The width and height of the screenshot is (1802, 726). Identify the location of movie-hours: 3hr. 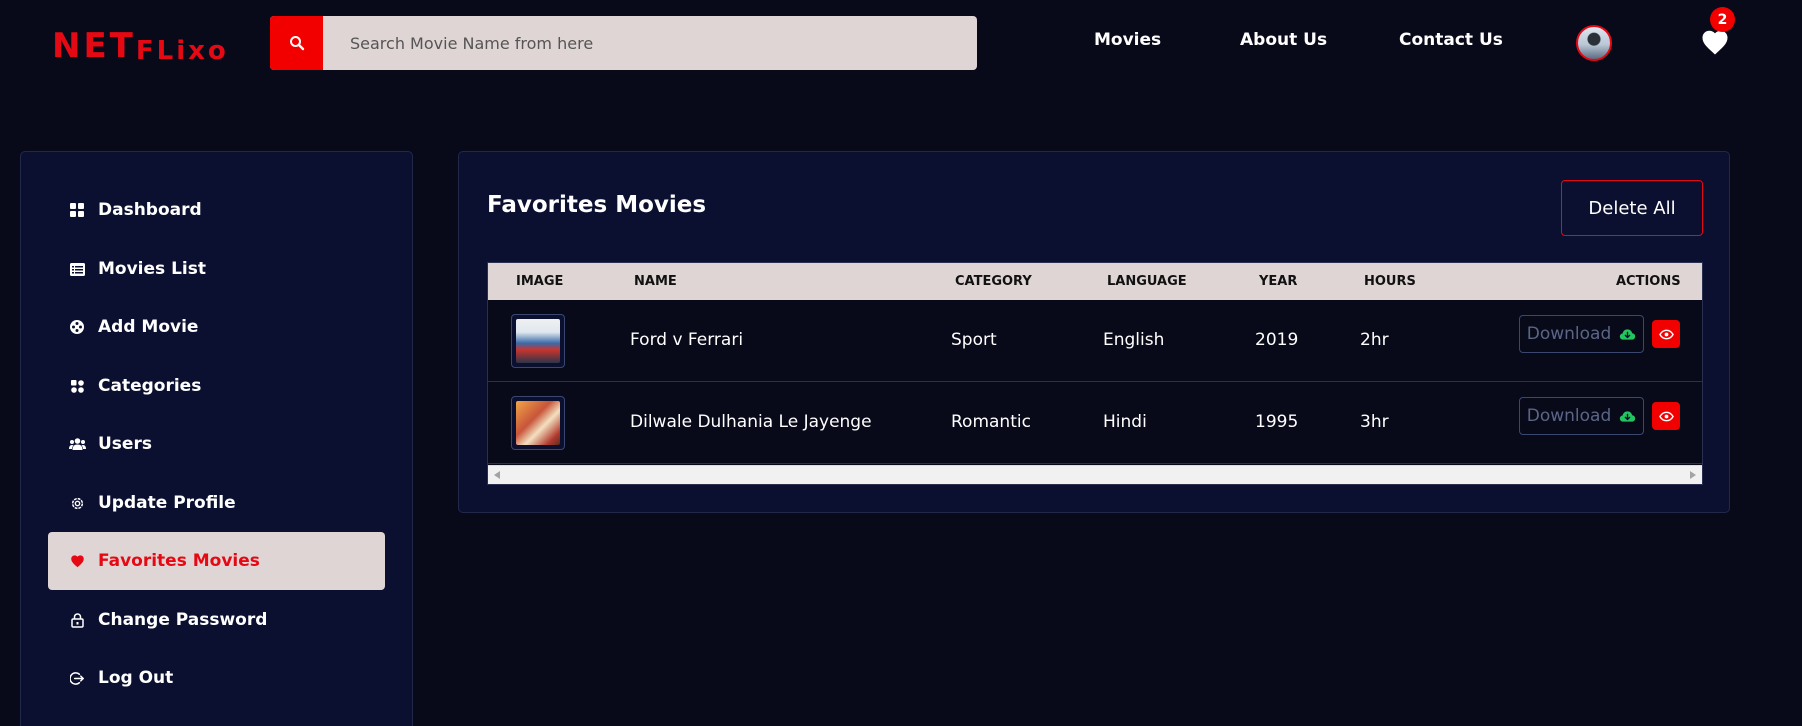
(1374, 422).